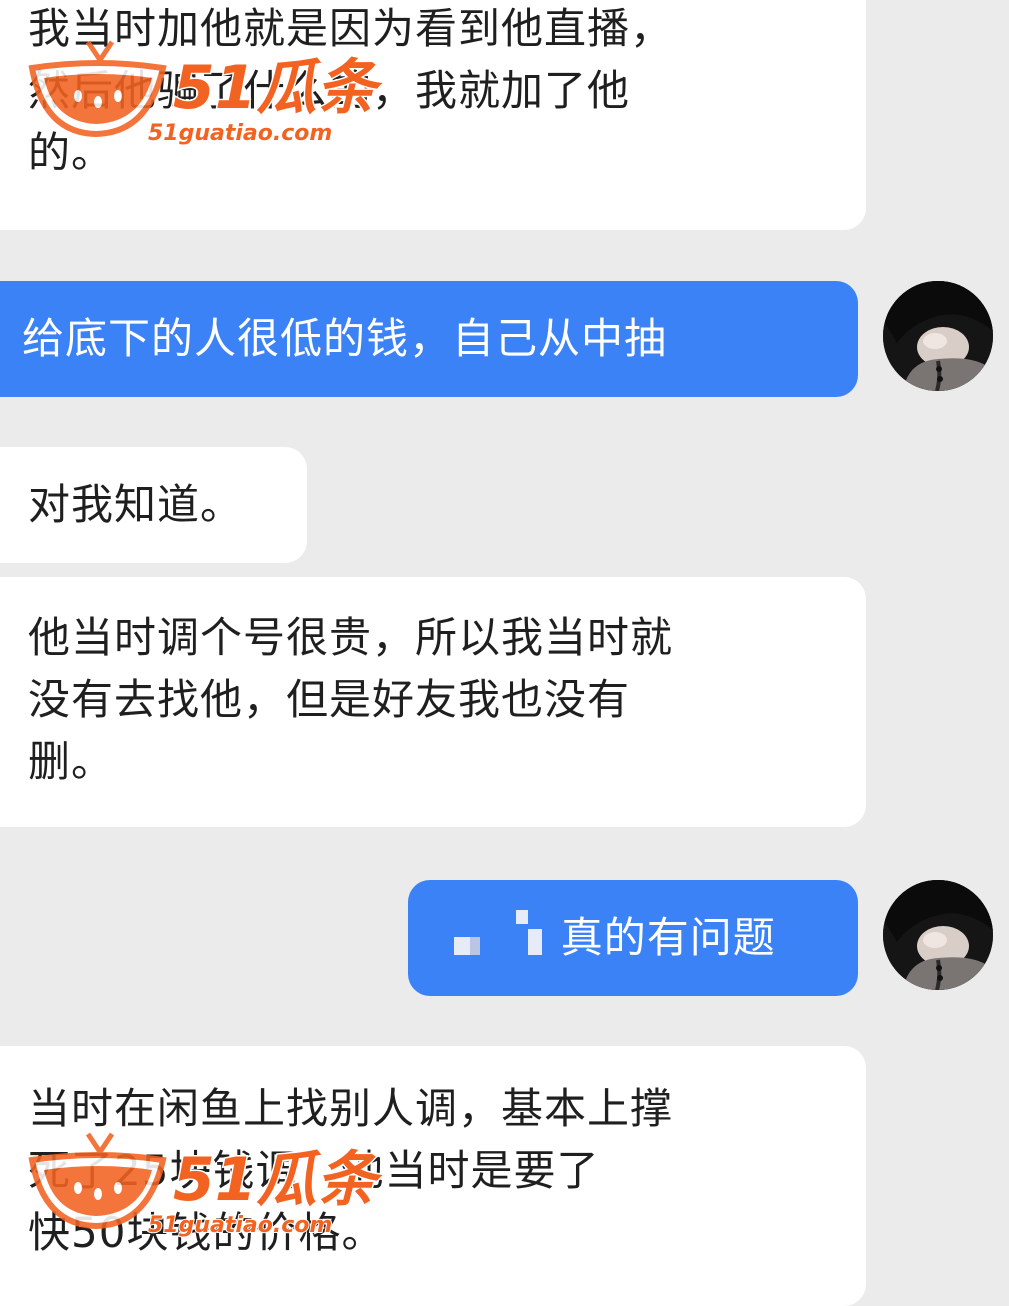 Image resolution: width=1009 pixels, height=1306 pixels. What do you see at coordinates (329, 90) in the screenshot?
I see `message-line: 然后他骗了什么的，我就加了他` at bounding box center [329, 90].